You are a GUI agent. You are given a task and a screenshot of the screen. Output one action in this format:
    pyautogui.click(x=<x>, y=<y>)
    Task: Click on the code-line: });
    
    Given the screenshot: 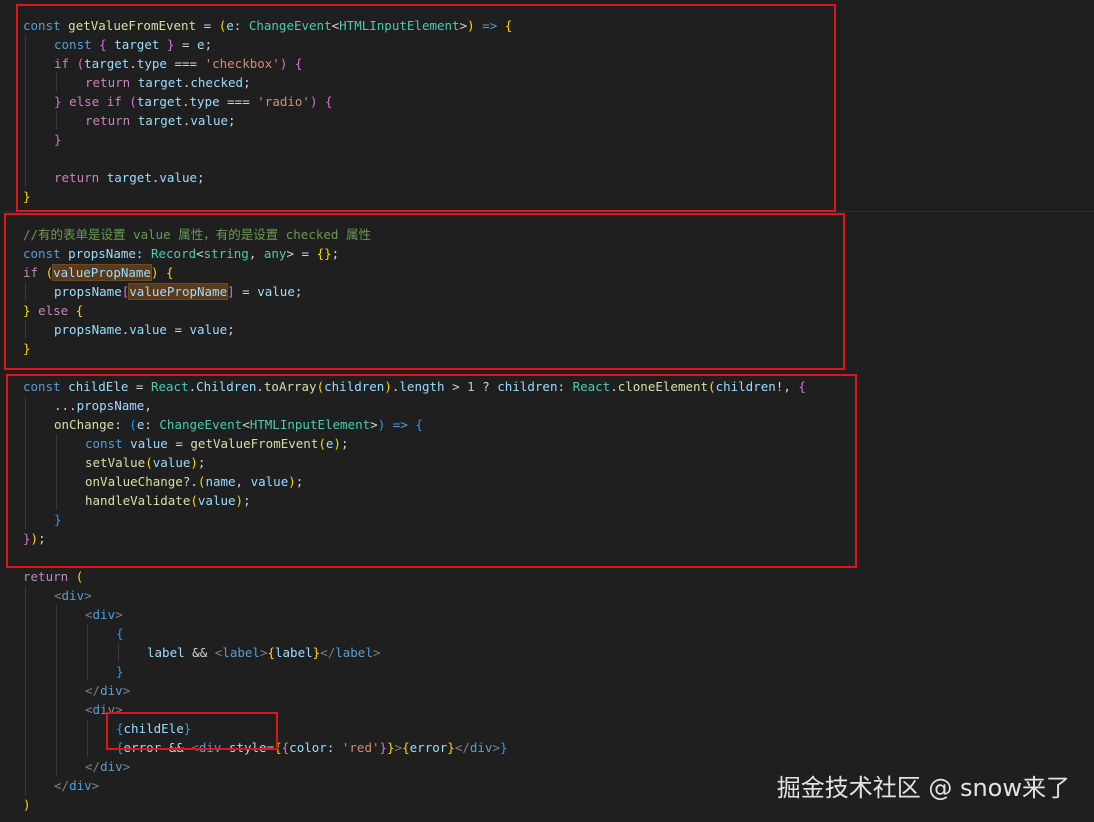 What is the action you would take?
    pyautogui.click(x=34, y=538)
    